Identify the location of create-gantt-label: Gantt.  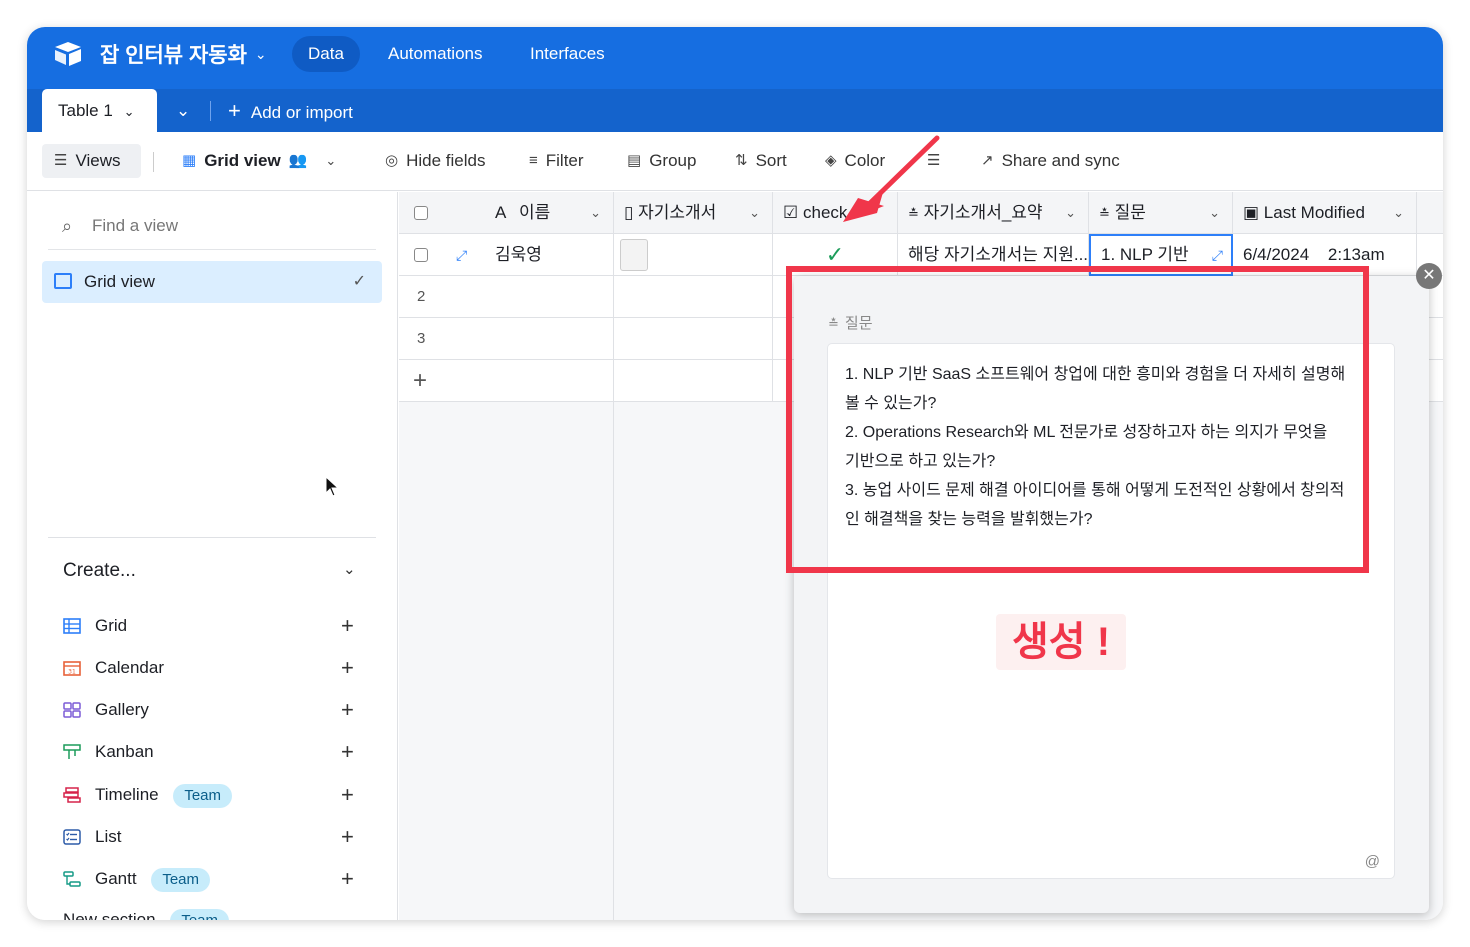
(116, 878).